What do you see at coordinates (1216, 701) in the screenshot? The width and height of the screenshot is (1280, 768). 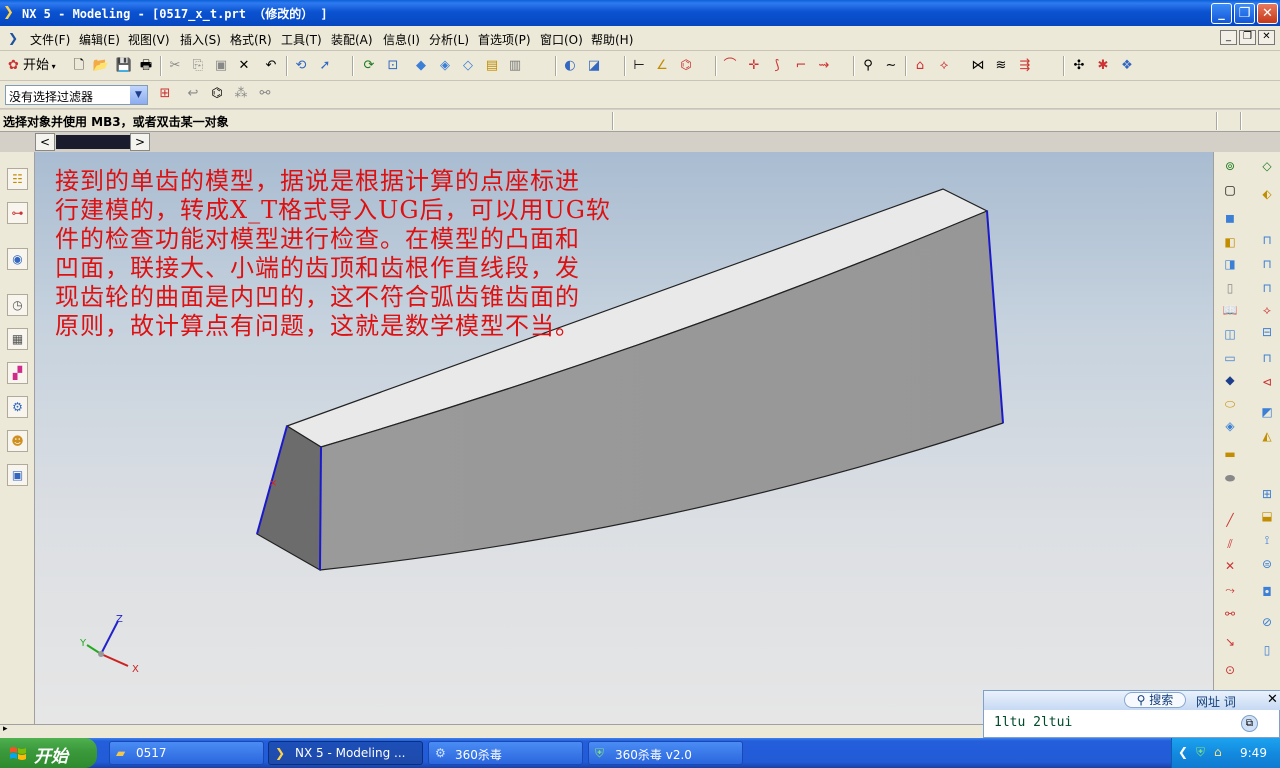 I see `ime-nav-label: 网址 词` at bounding box center [1216, 701].